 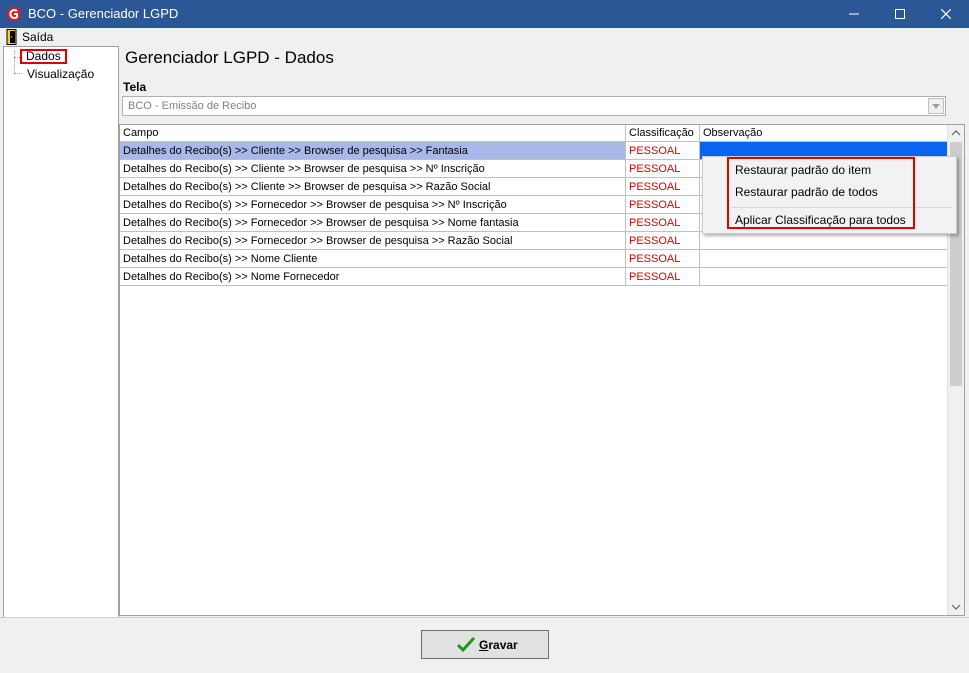 What do you see at coordinates (936, 106) in the screenshot?
I see `dropdown-arrow-icon` at bounding box center [936, 106].